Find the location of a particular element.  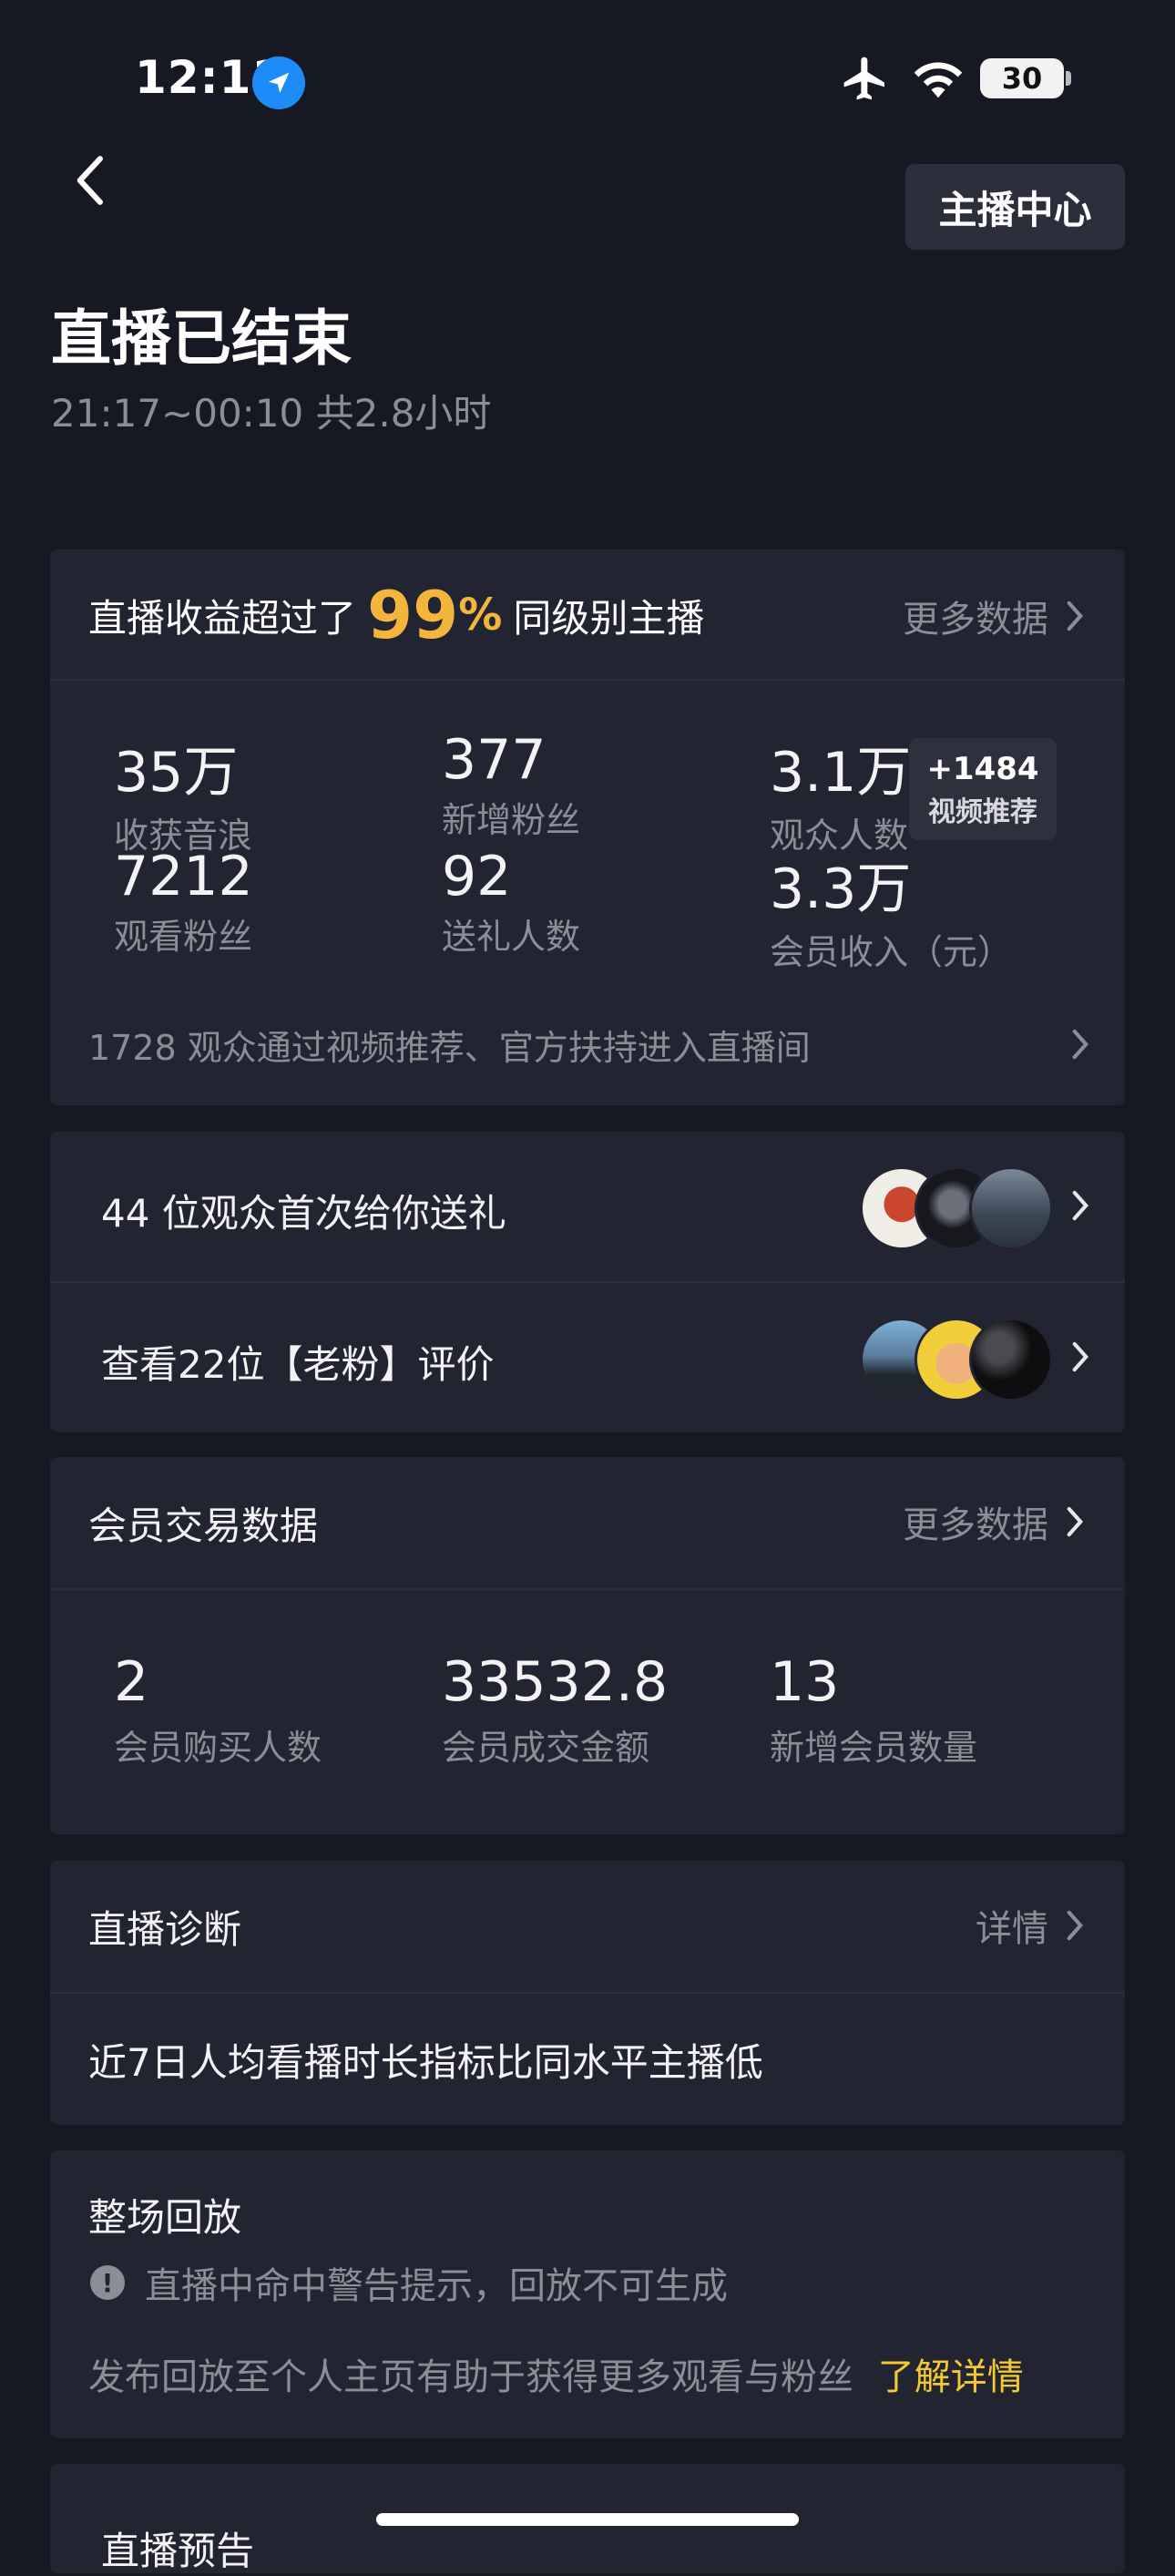

stat-member-amount: 33532.8 会员成交金额 is located at coordinates (555, 1710).